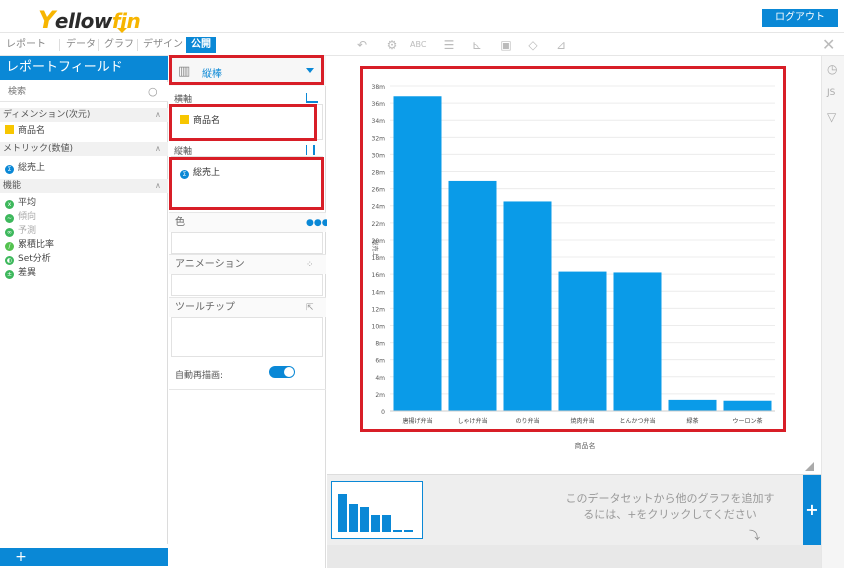  Describe the element at coordinates (449, 45) in the screenshot. I see `list-icon: ☰` at that location.